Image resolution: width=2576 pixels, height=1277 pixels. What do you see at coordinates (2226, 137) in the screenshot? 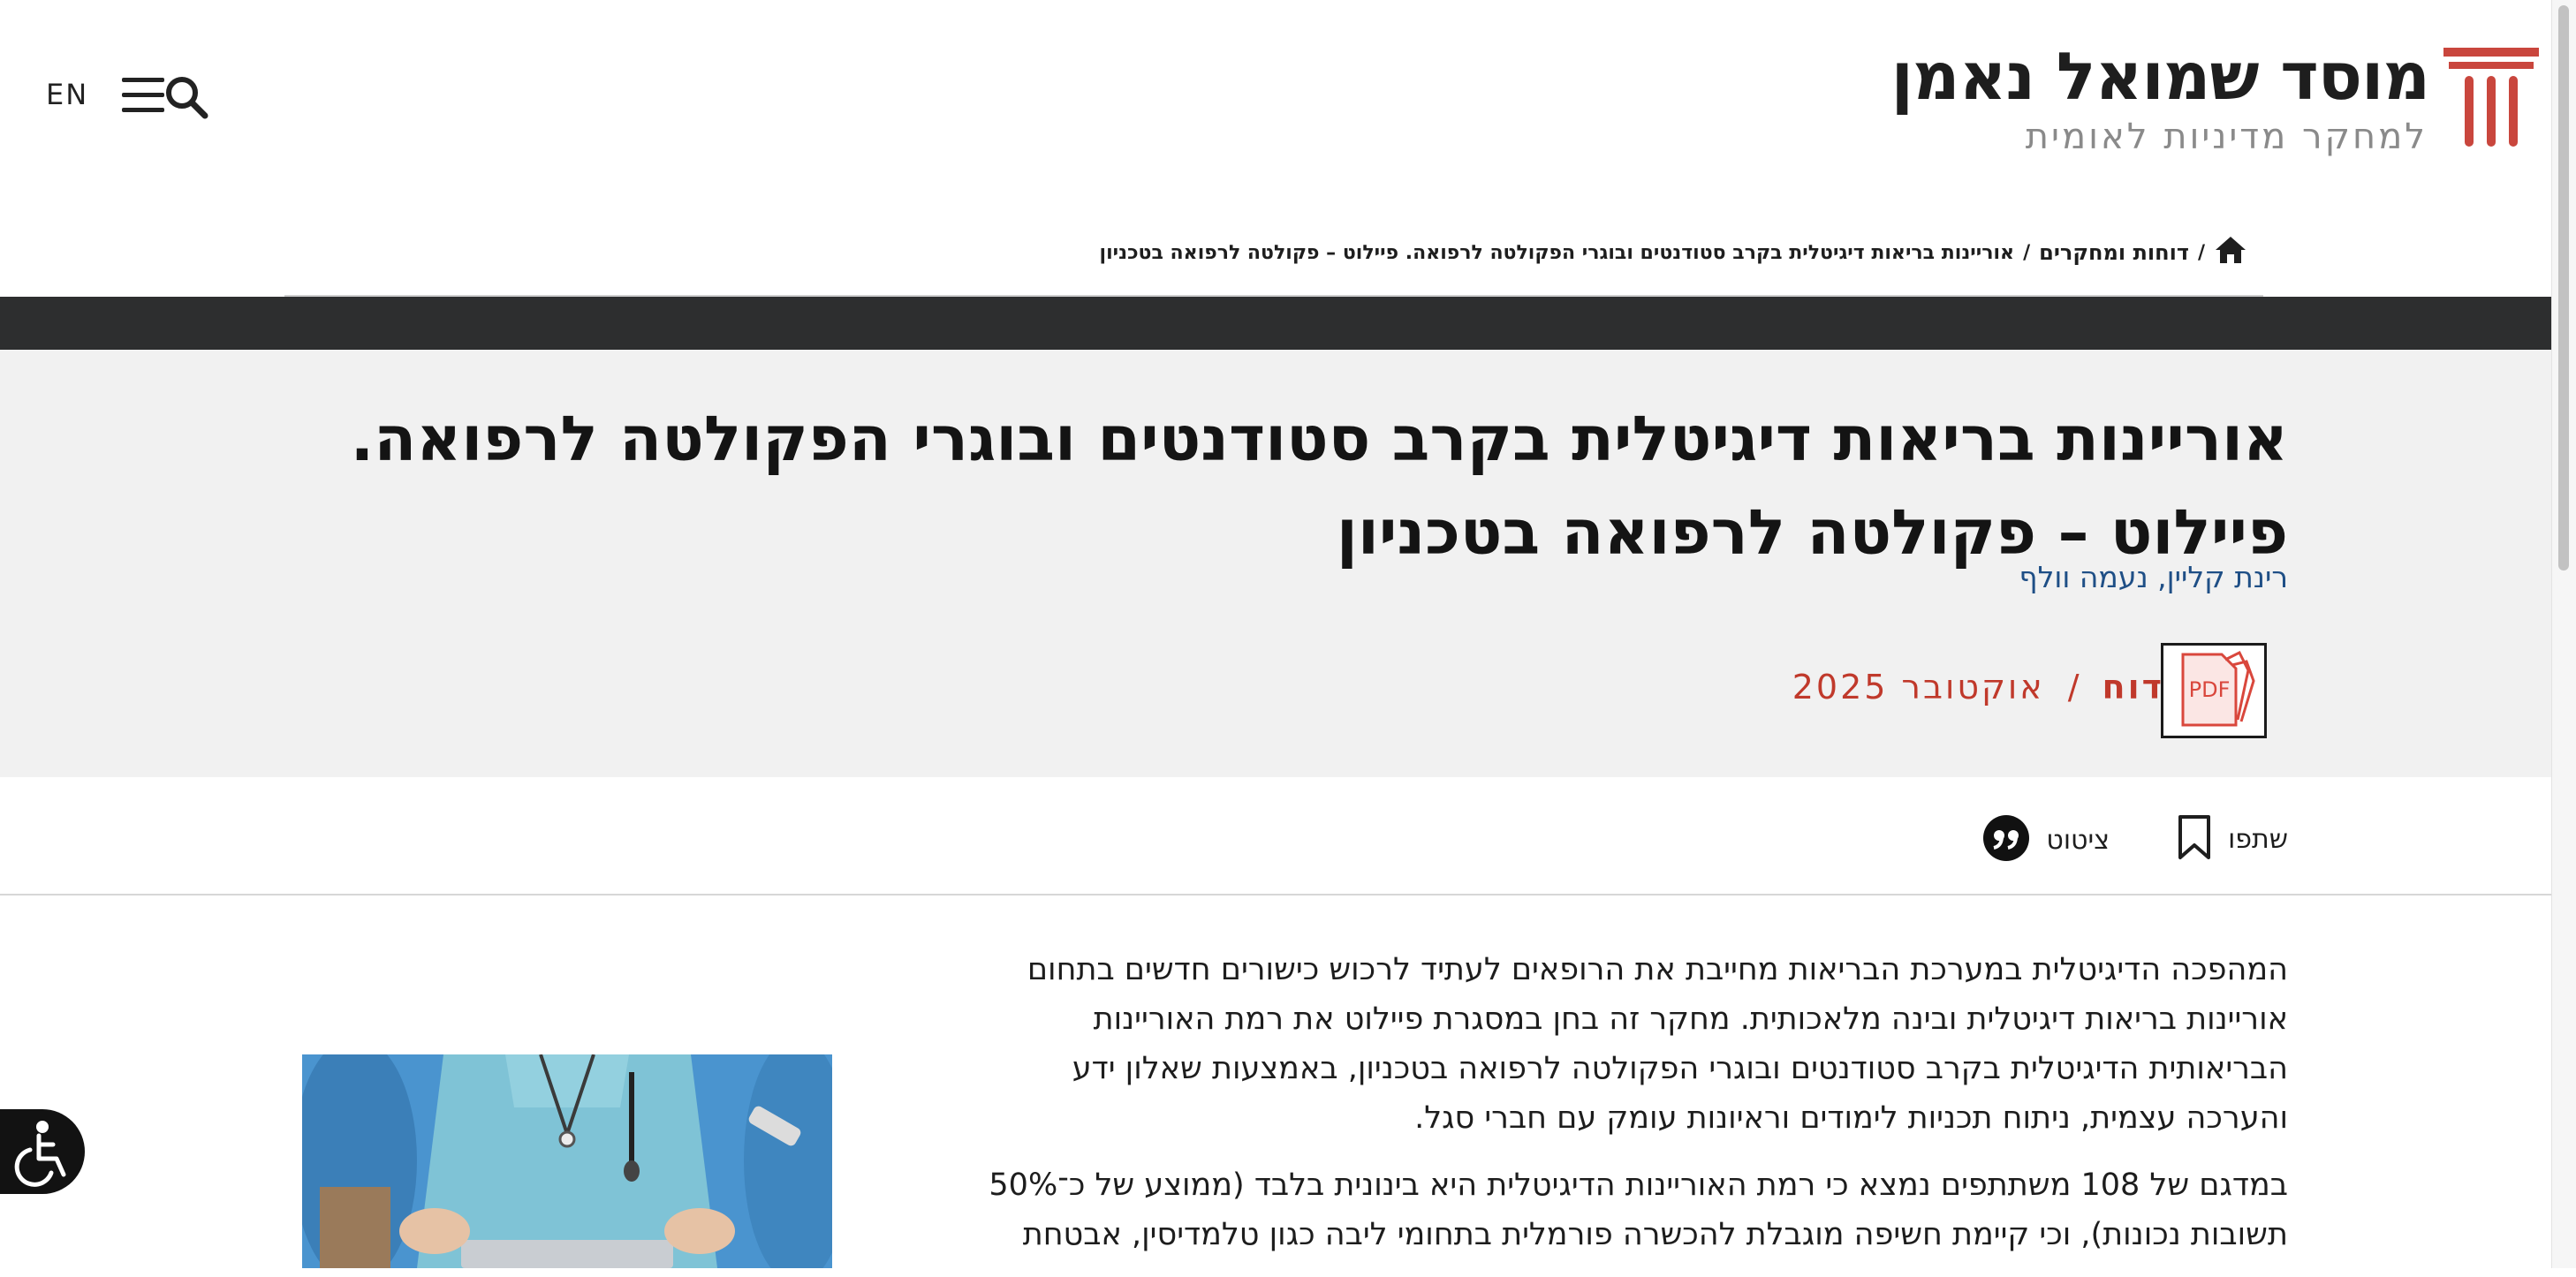
I see `logo-subtitle: למחקר מדיניות לאומית` at bounding box center [2226, 137].